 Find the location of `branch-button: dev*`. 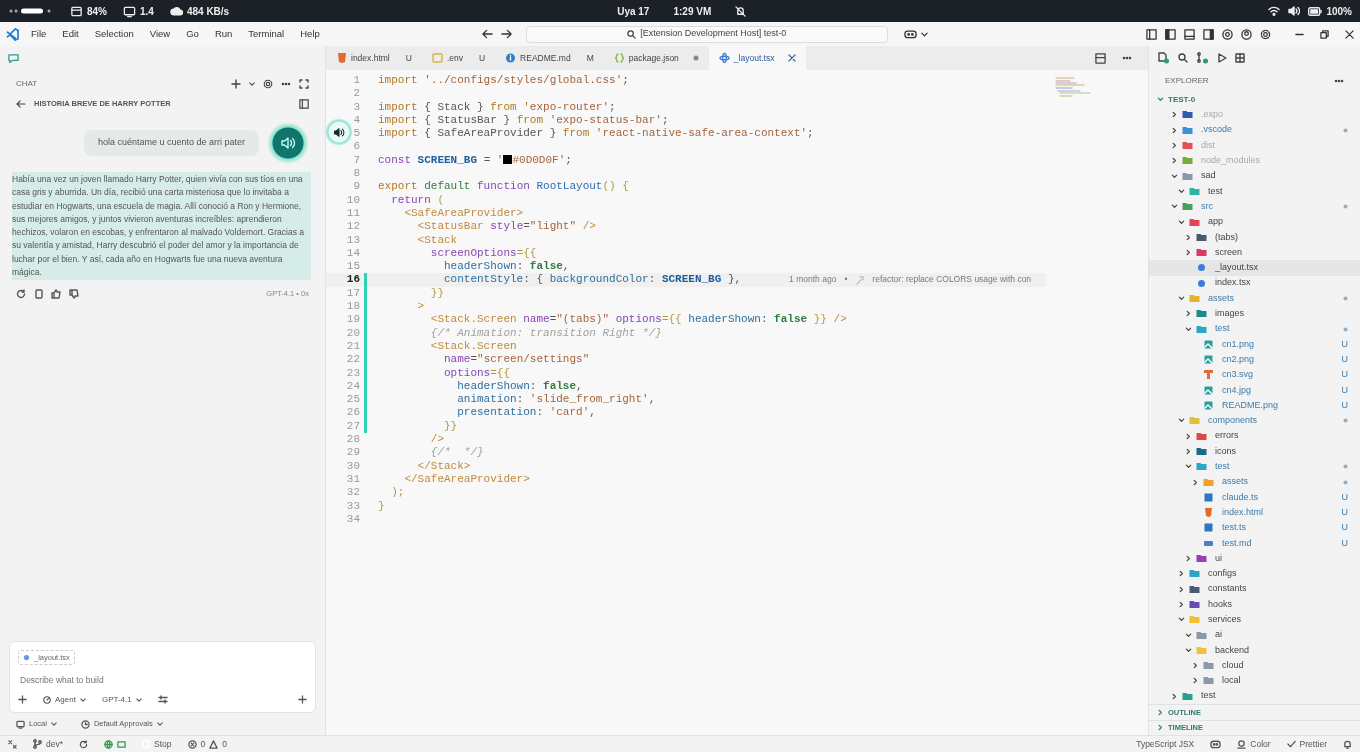

branch-button: dev* is located at coordinates (48, 744).